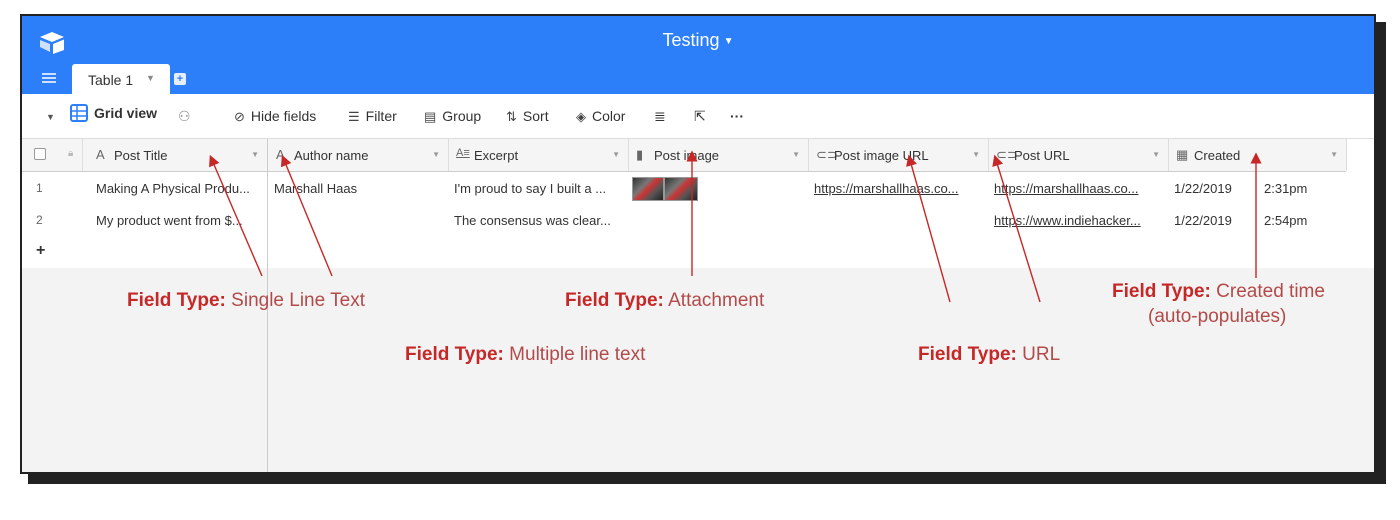  Describe the element at coordinates (1217, 155) in the screenshot. I see `column-name: Created` at that location.